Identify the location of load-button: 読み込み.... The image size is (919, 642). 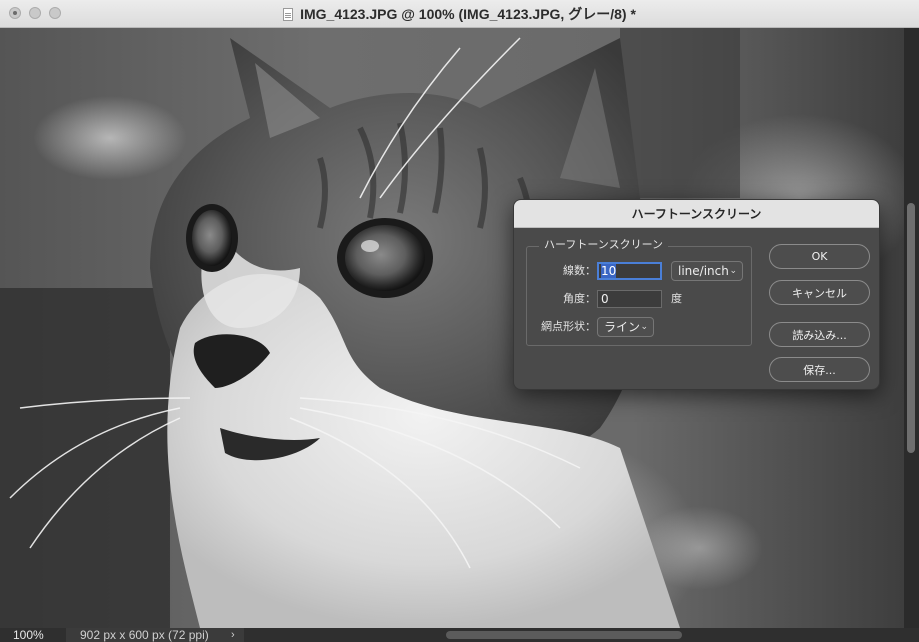
(819, 334).